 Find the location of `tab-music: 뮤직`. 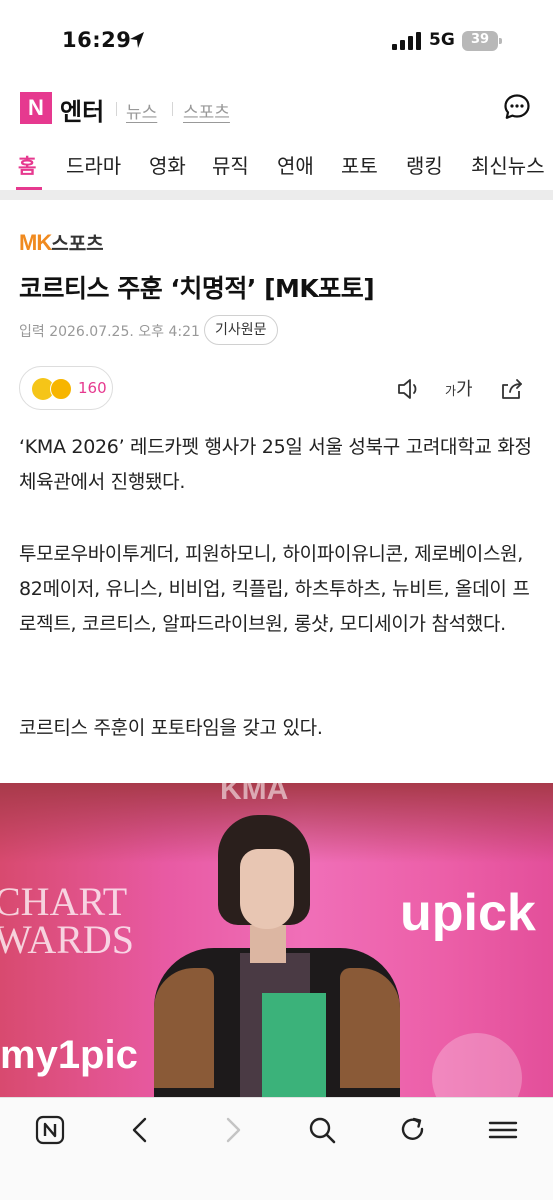

tab-music: 뮤직 is located at coordinates (230, 164).